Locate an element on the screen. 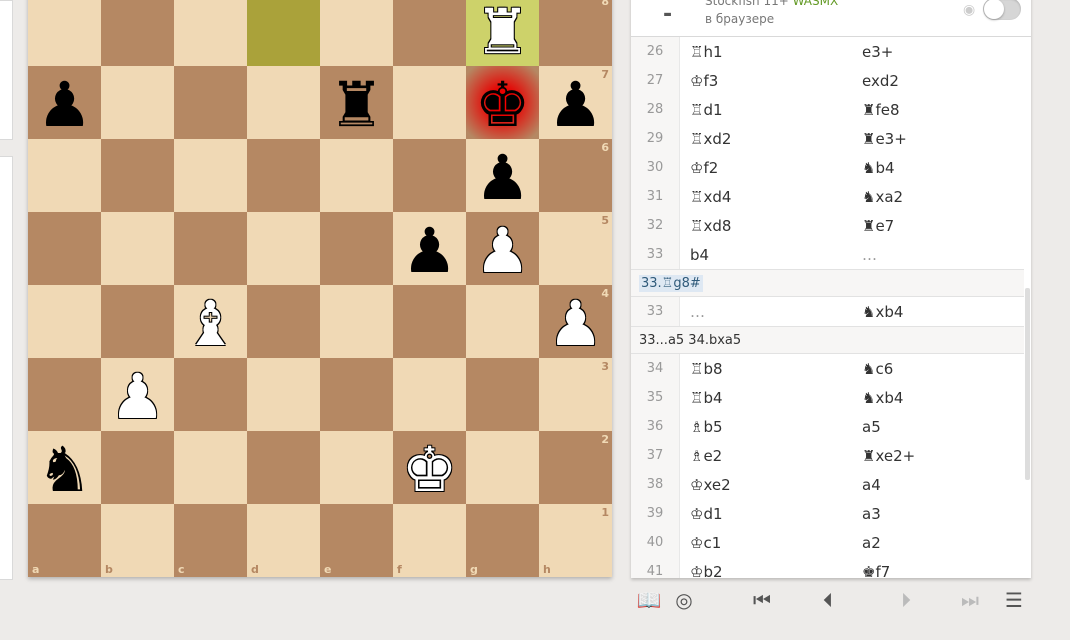  black-move: ♞b4 is located at coordinates (938, 168).